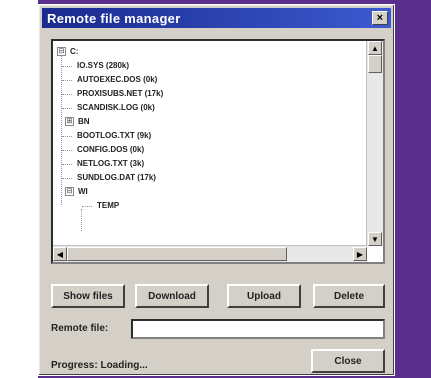 The height and width of the screenshot is (378, 431). I want to click on scroll-left-icon: ◀, so click(60, 254).